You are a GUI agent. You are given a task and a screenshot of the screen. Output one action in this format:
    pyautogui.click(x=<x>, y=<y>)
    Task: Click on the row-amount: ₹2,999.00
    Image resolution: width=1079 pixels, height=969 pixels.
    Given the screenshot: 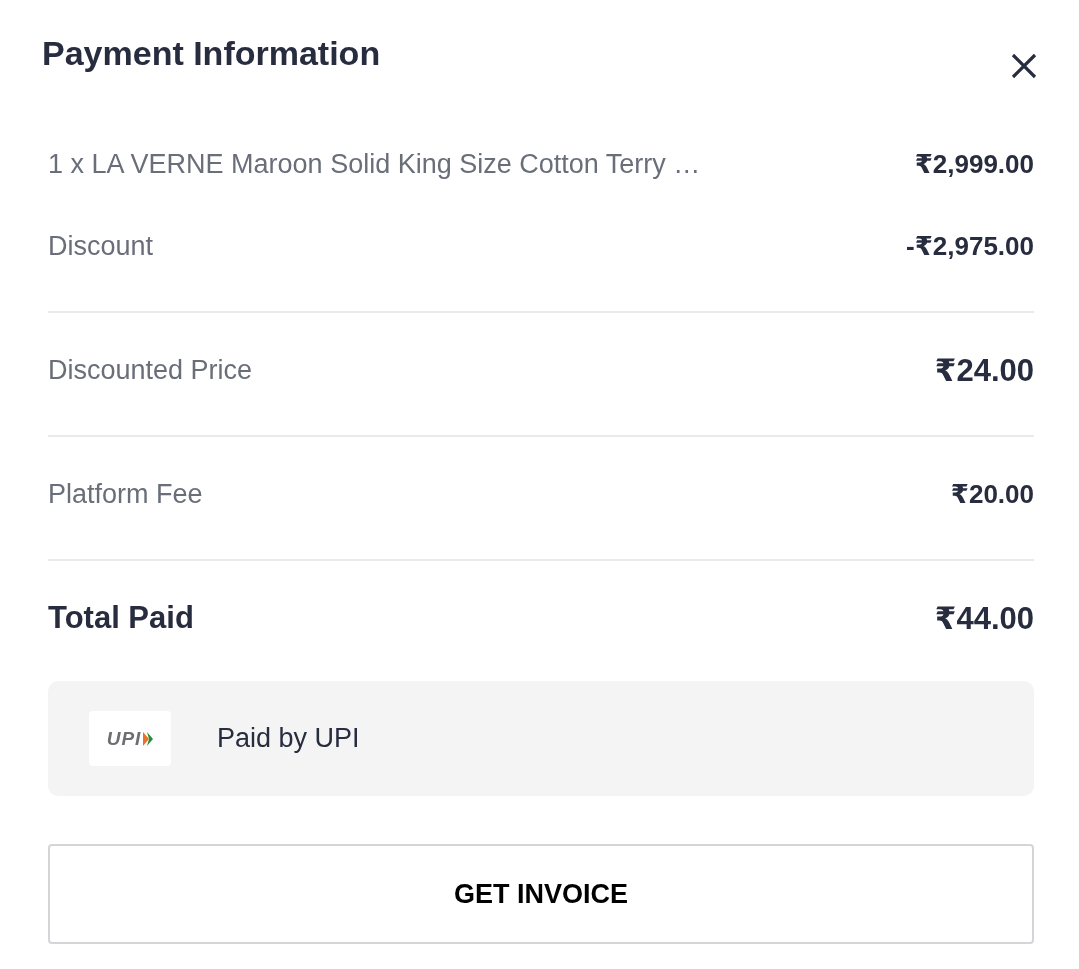 What is the action you would take?
    pyautogui.click(x=974, y=164)
    